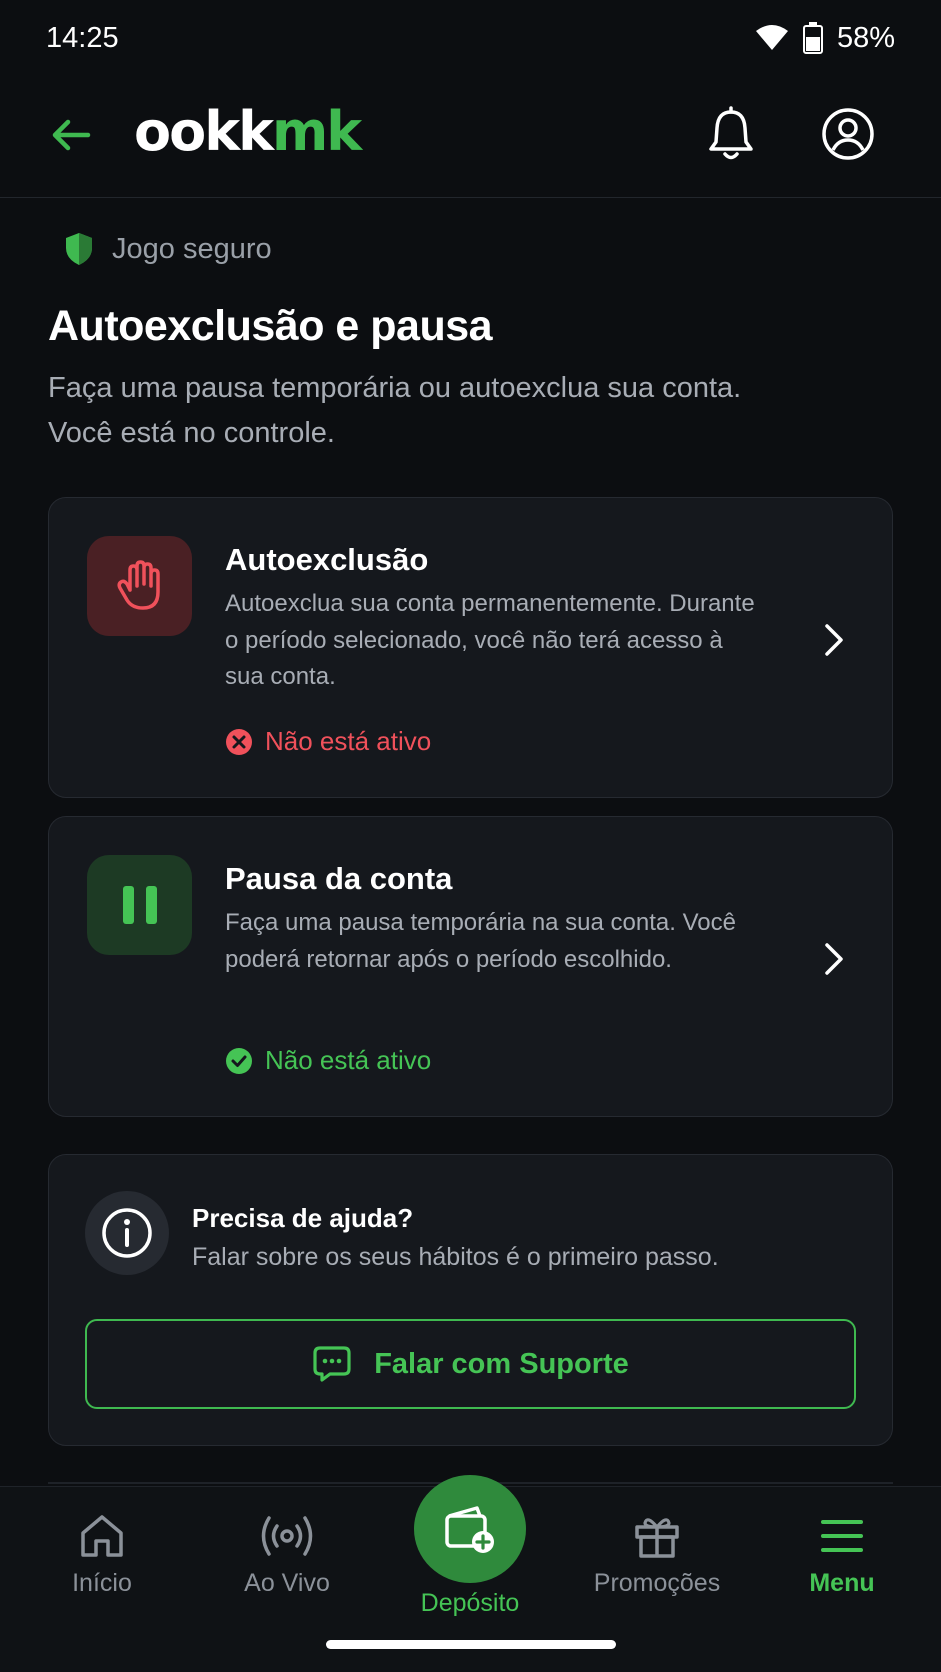 The image size is (941, 1672). What do you see at coordinates (842, 1536) in the screenshot?
I see `menu-icon` at bounding box center [842, 1536].